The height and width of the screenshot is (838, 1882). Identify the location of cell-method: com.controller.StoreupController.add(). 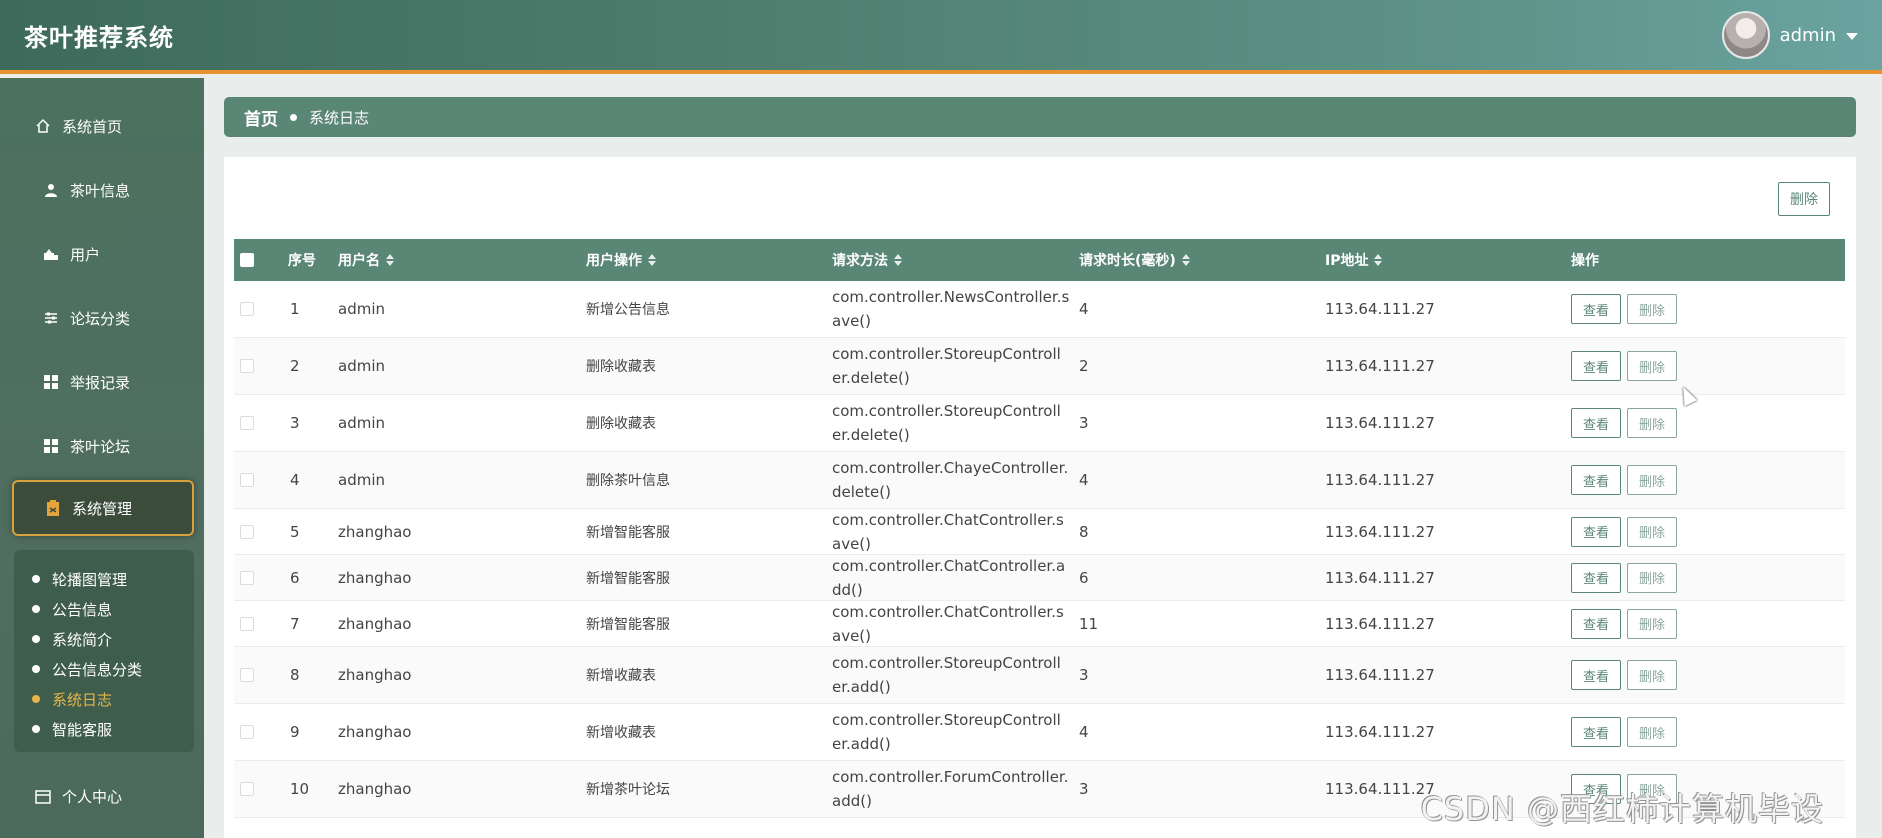
(946, 675).